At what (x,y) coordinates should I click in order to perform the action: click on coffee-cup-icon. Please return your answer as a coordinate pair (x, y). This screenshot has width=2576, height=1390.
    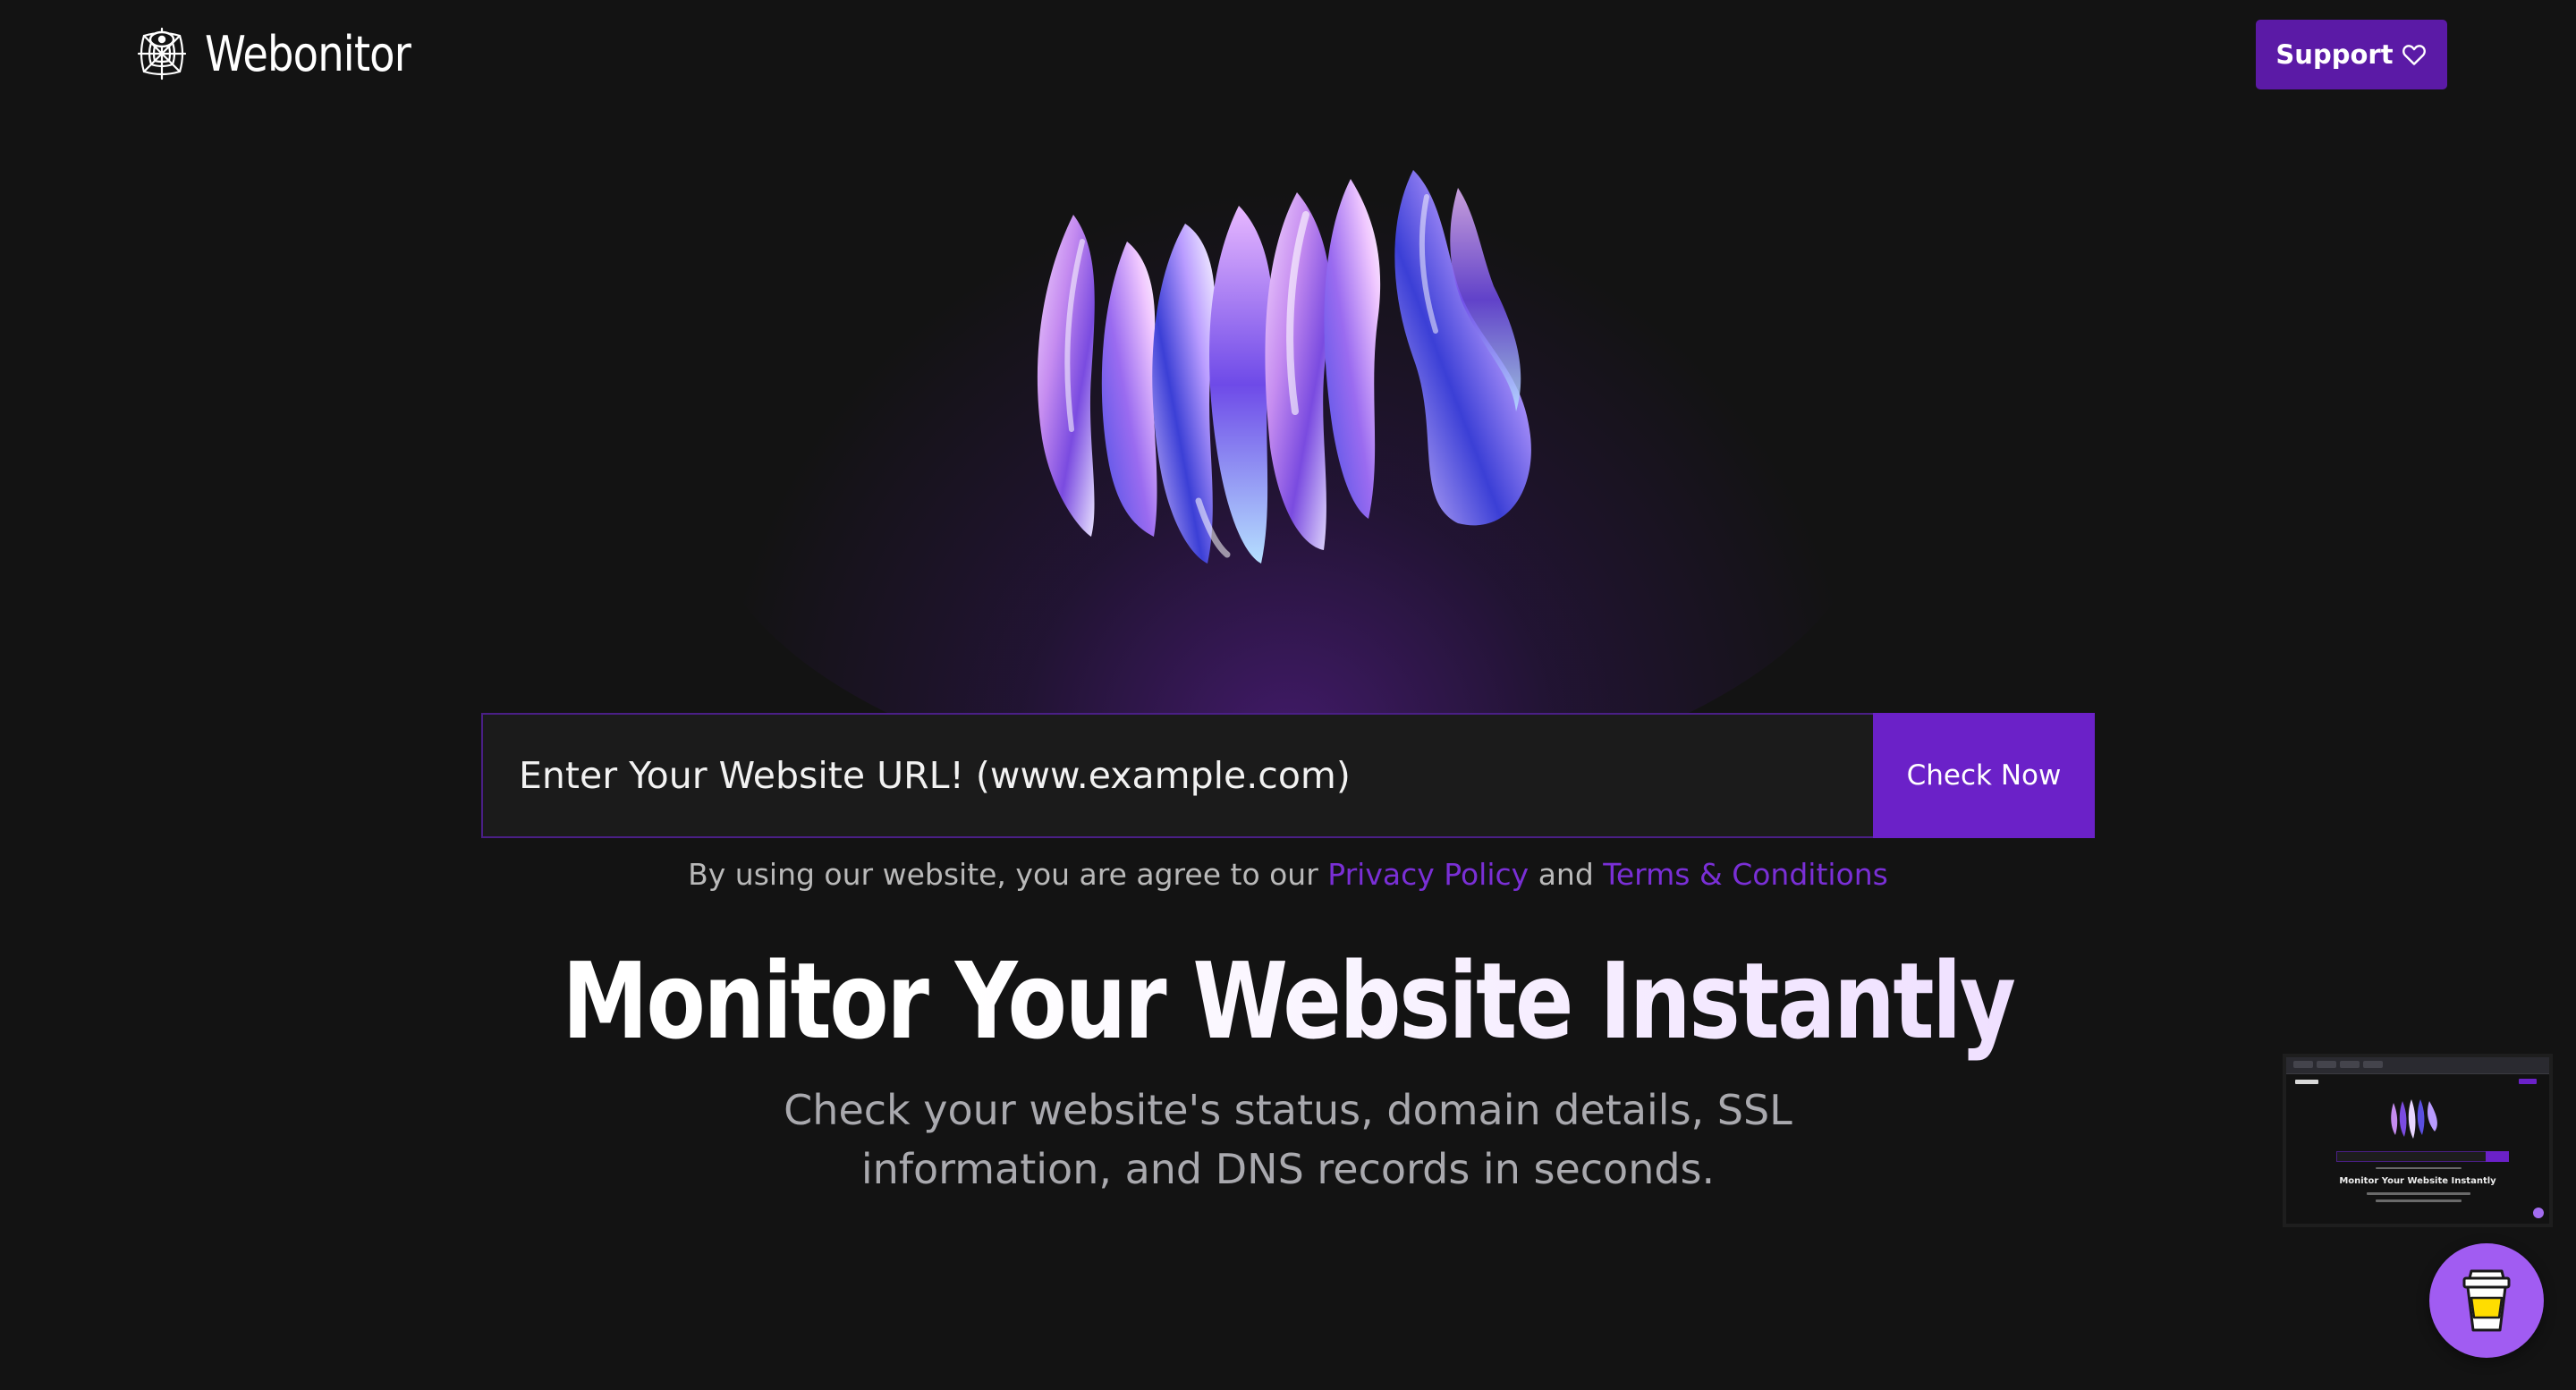
    Looking at the image, I should click on (2486, 1300).